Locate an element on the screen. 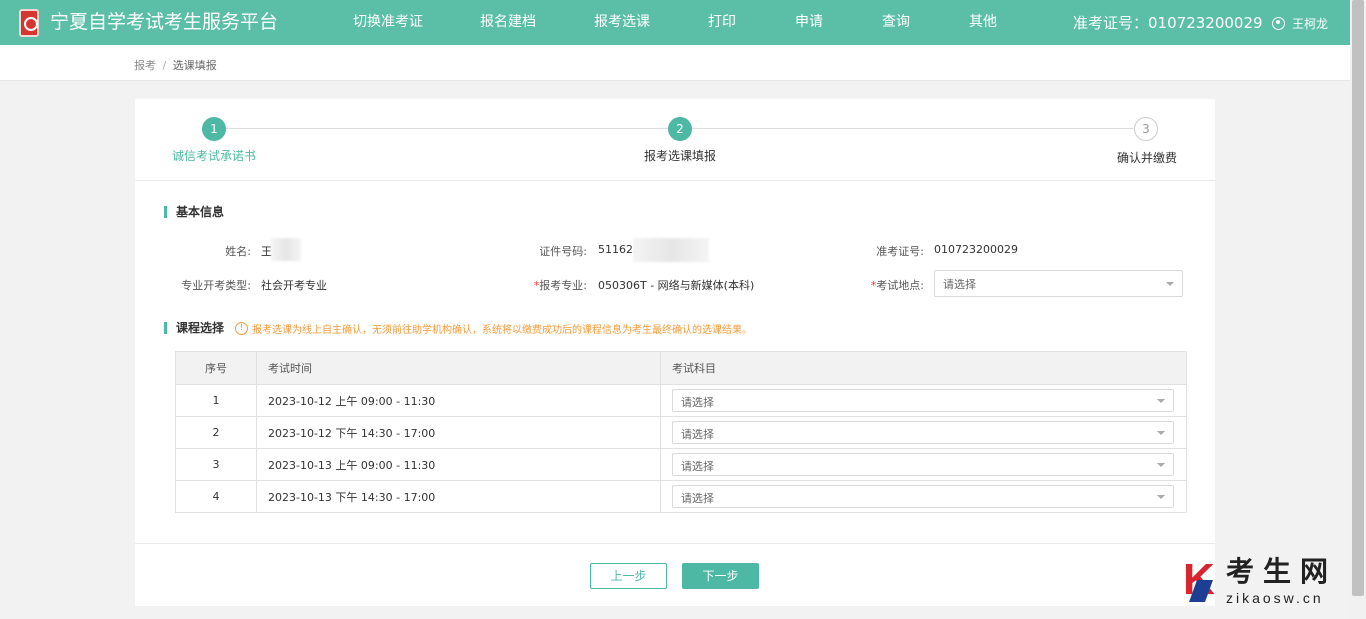 The height and width of the screenshot is (619, 1366). course-section-title: 课程选择 is located at coordinates (194, 328).